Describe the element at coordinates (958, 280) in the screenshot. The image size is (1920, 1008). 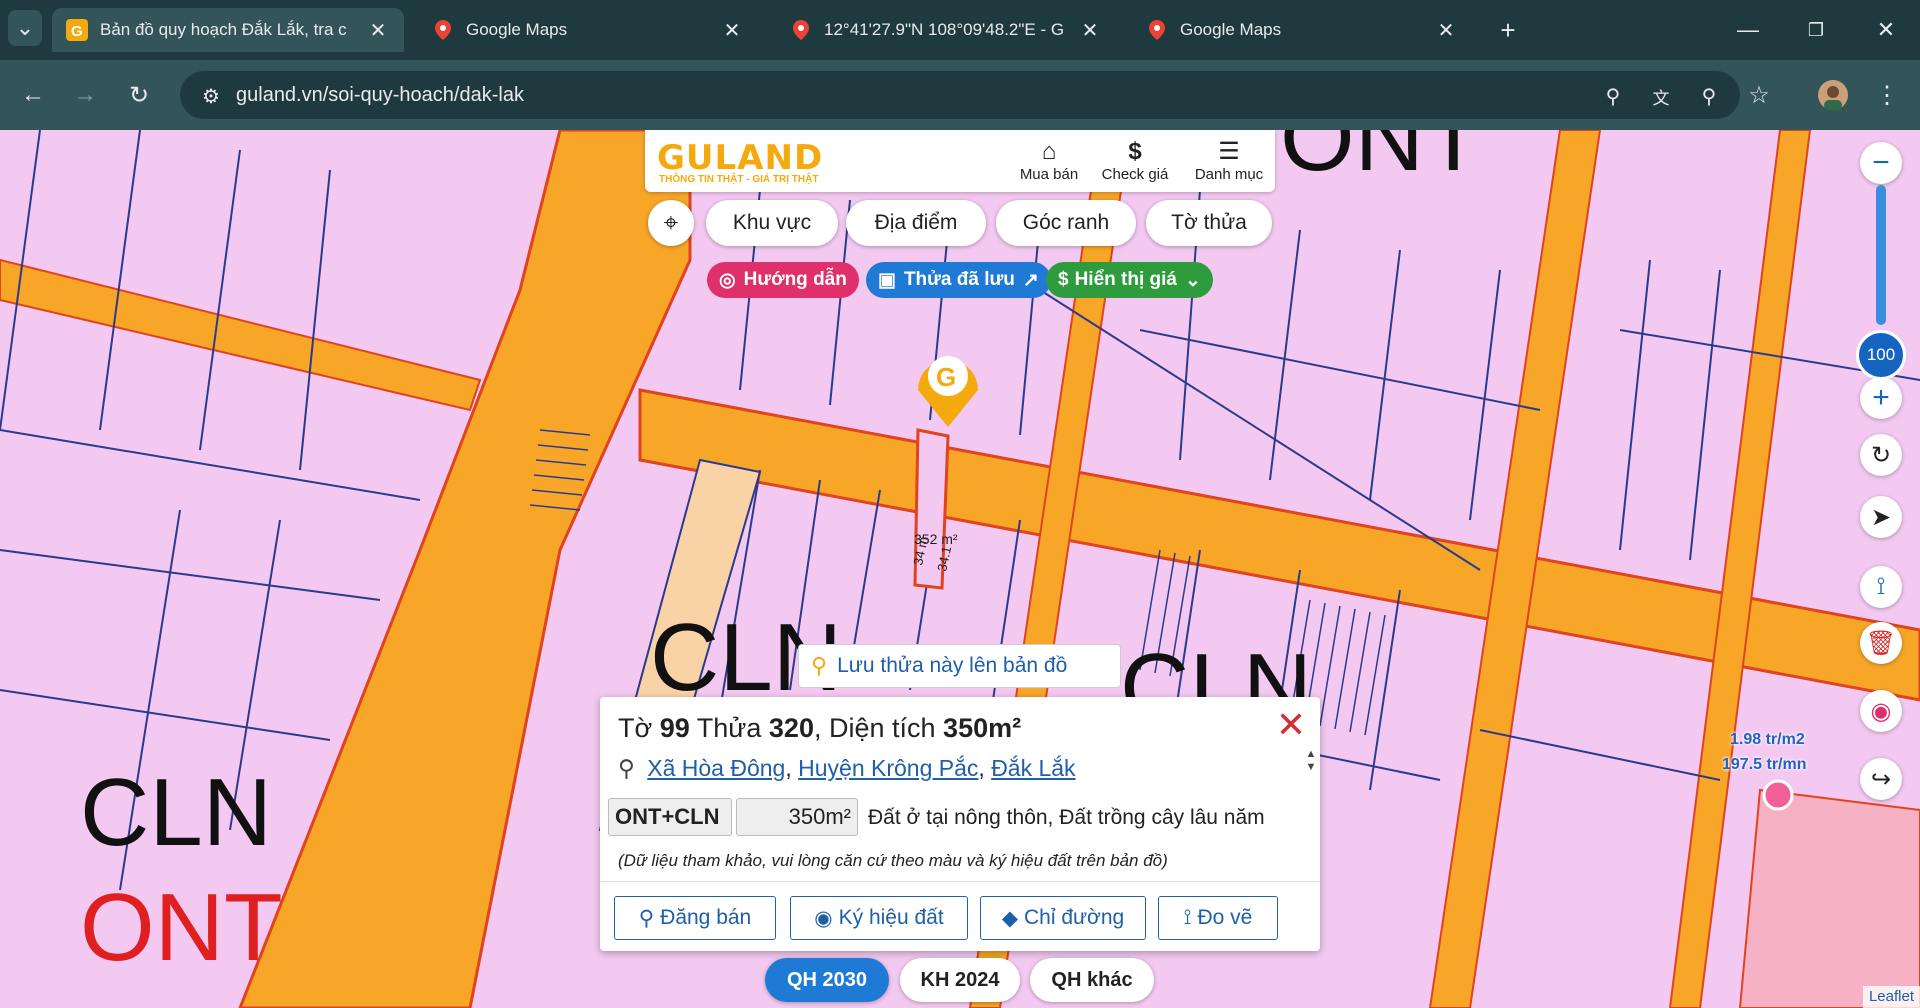
I see `saved-plots-chip: ▣ Thửa đã lưu ↗` at that location.